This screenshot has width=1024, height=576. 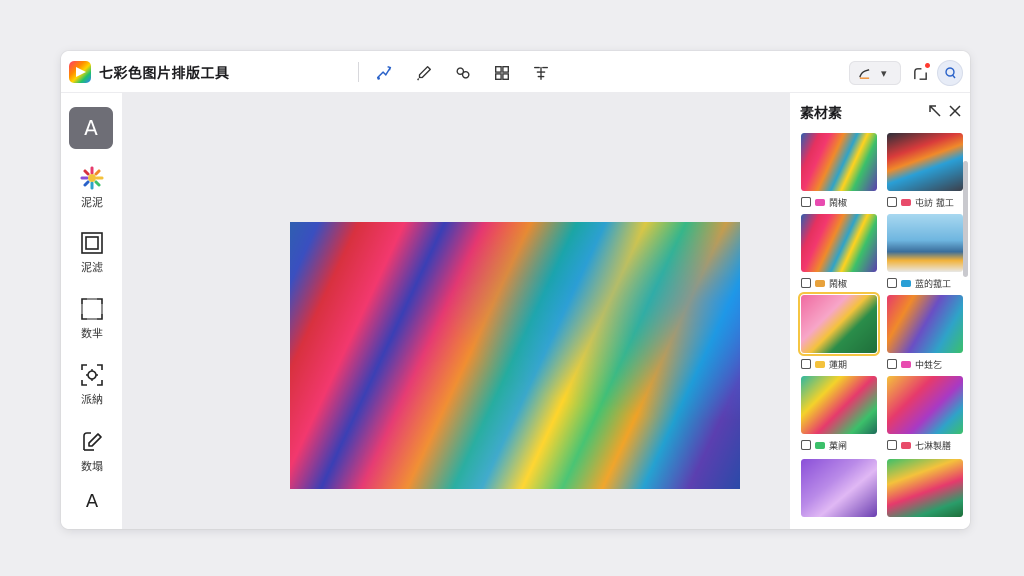 What do you see at coordinates (965, 219) in the screenshot?
I see `panel-scrollbar` at bounding box center [965, 219].